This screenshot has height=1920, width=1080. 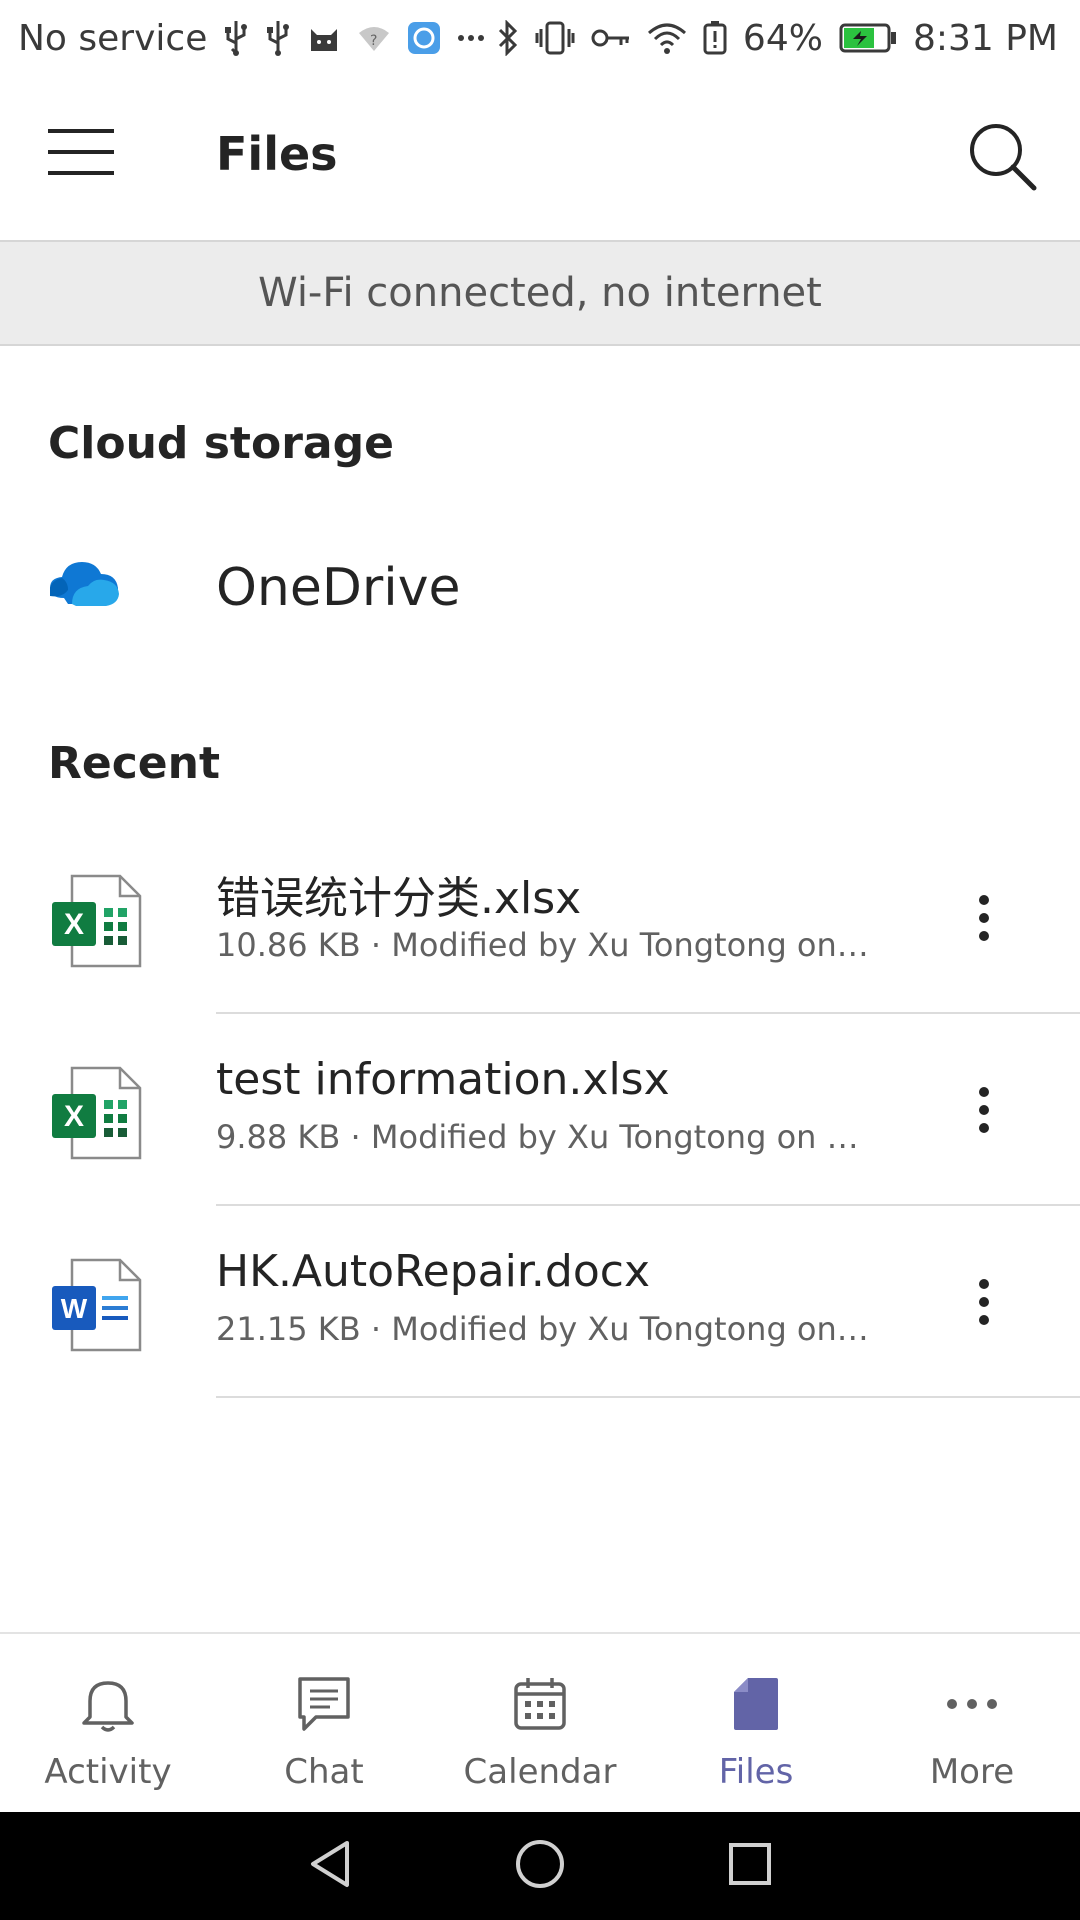 I want to click on more-dots-icon, so click(x=471, y=38).